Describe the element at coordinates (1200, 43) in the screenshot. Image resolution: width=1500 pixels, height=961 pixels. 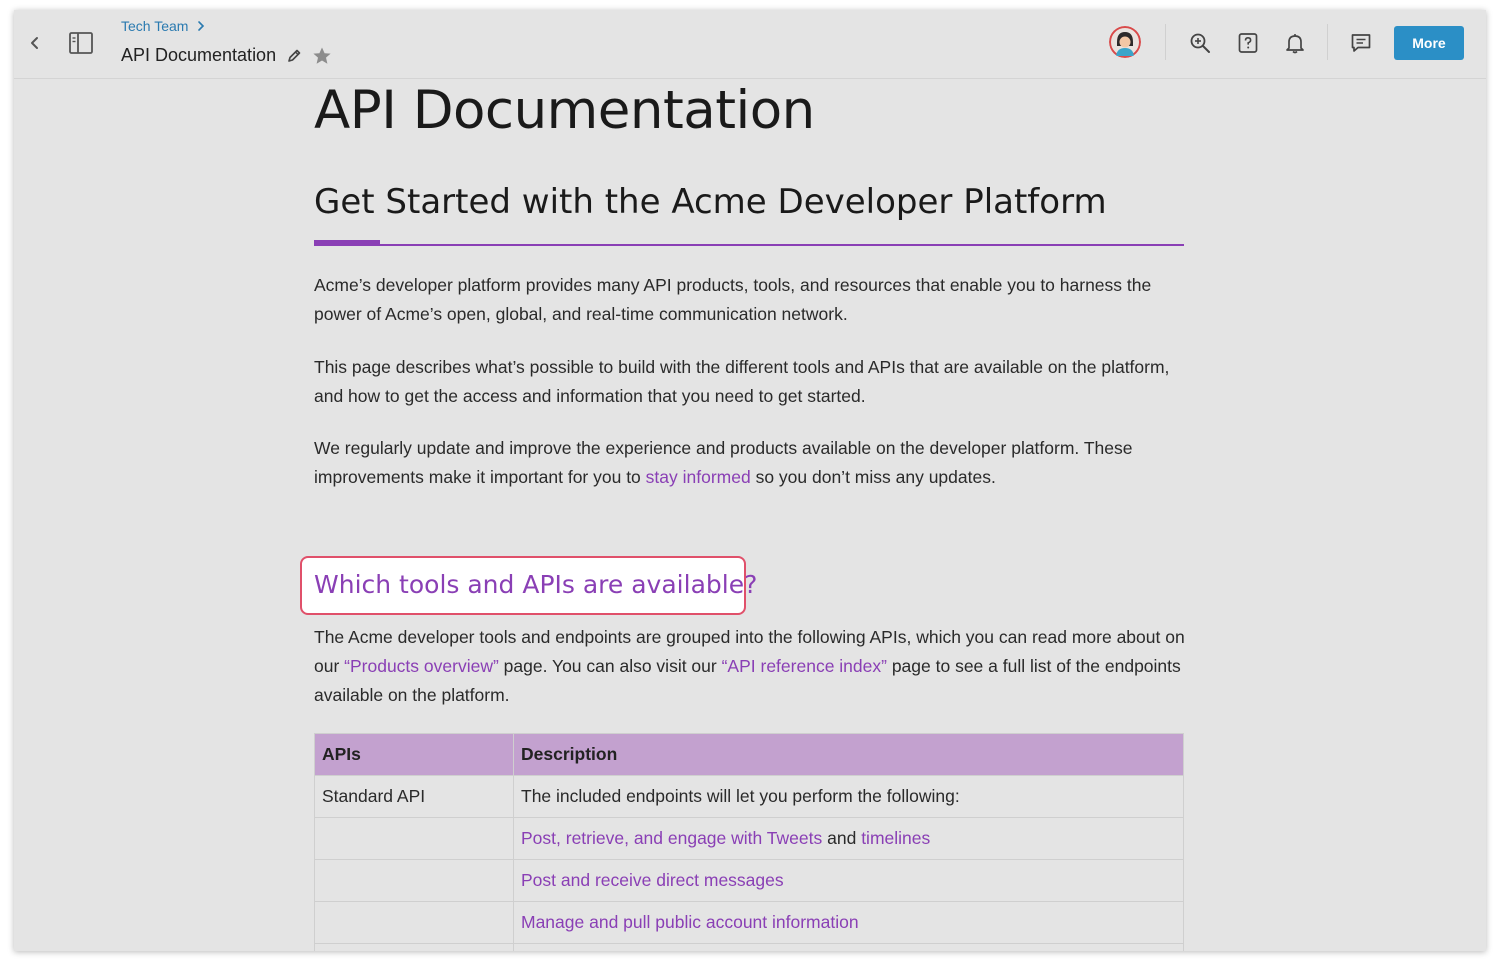
I see `zoom-in-icon` at that location.